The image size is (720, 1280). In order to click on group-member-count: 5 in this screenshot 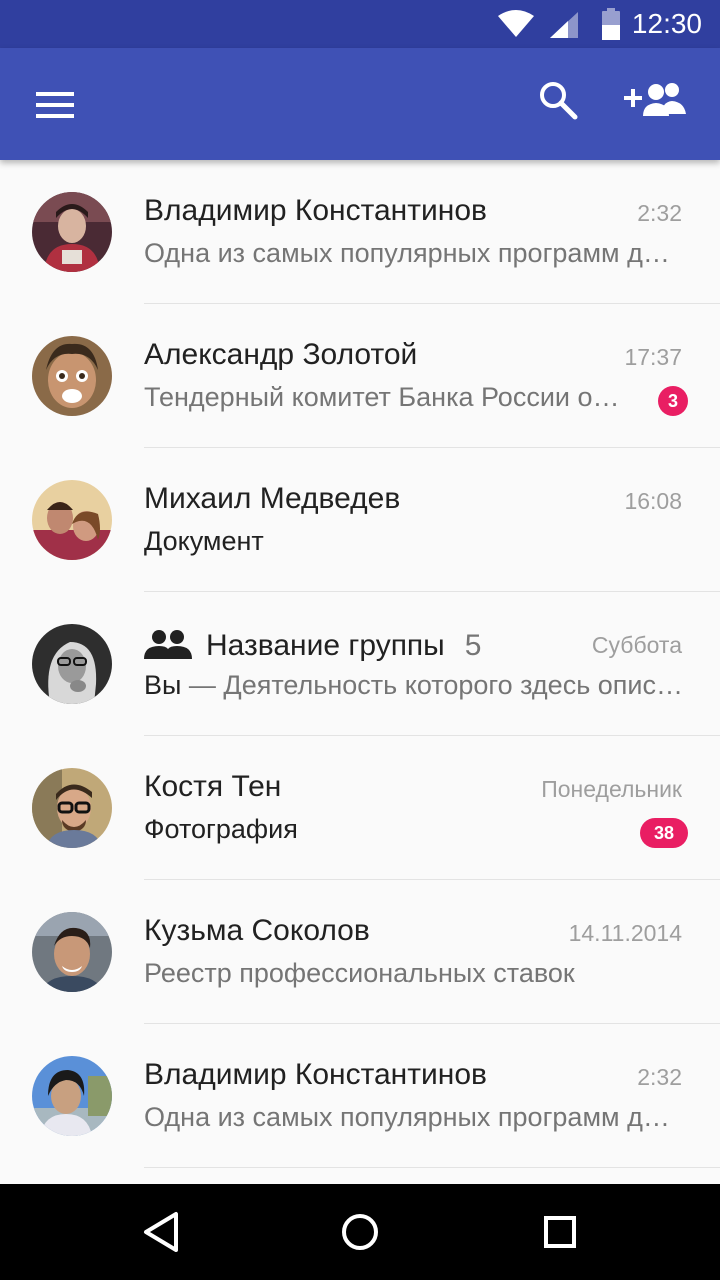, I will do `click(473, 645)`.